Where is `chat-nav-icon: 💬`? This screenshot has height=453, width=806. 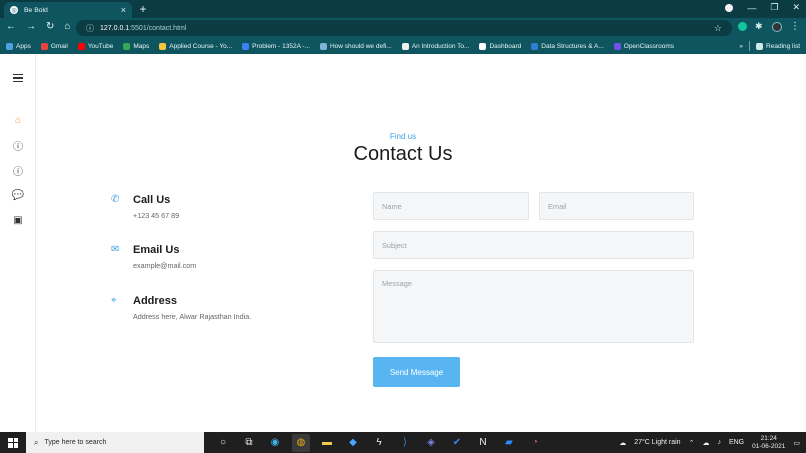
chat-nav-icon: 💬 is located at coordinates (18, 195).